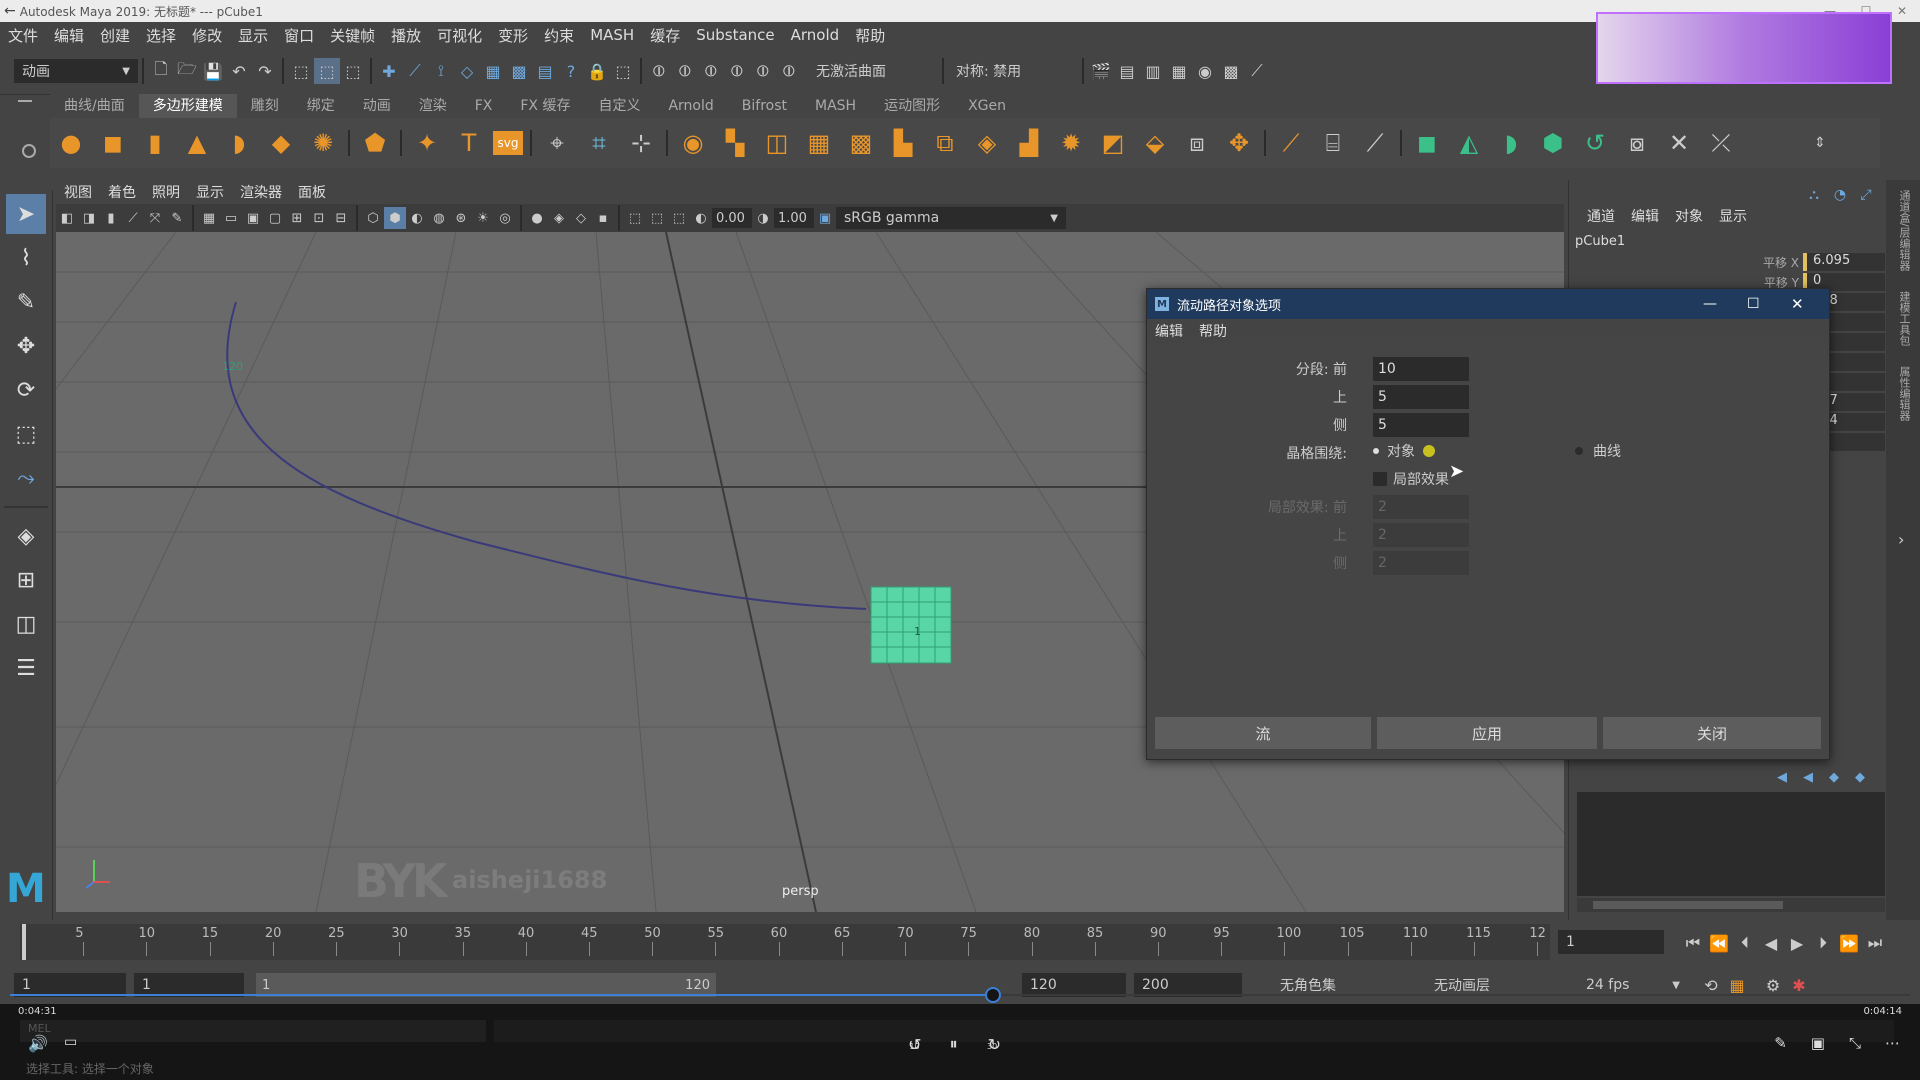  Describe the element at coordinates (1860, 777) in the screenshot. I see `layer-icon: ◆` at that location.